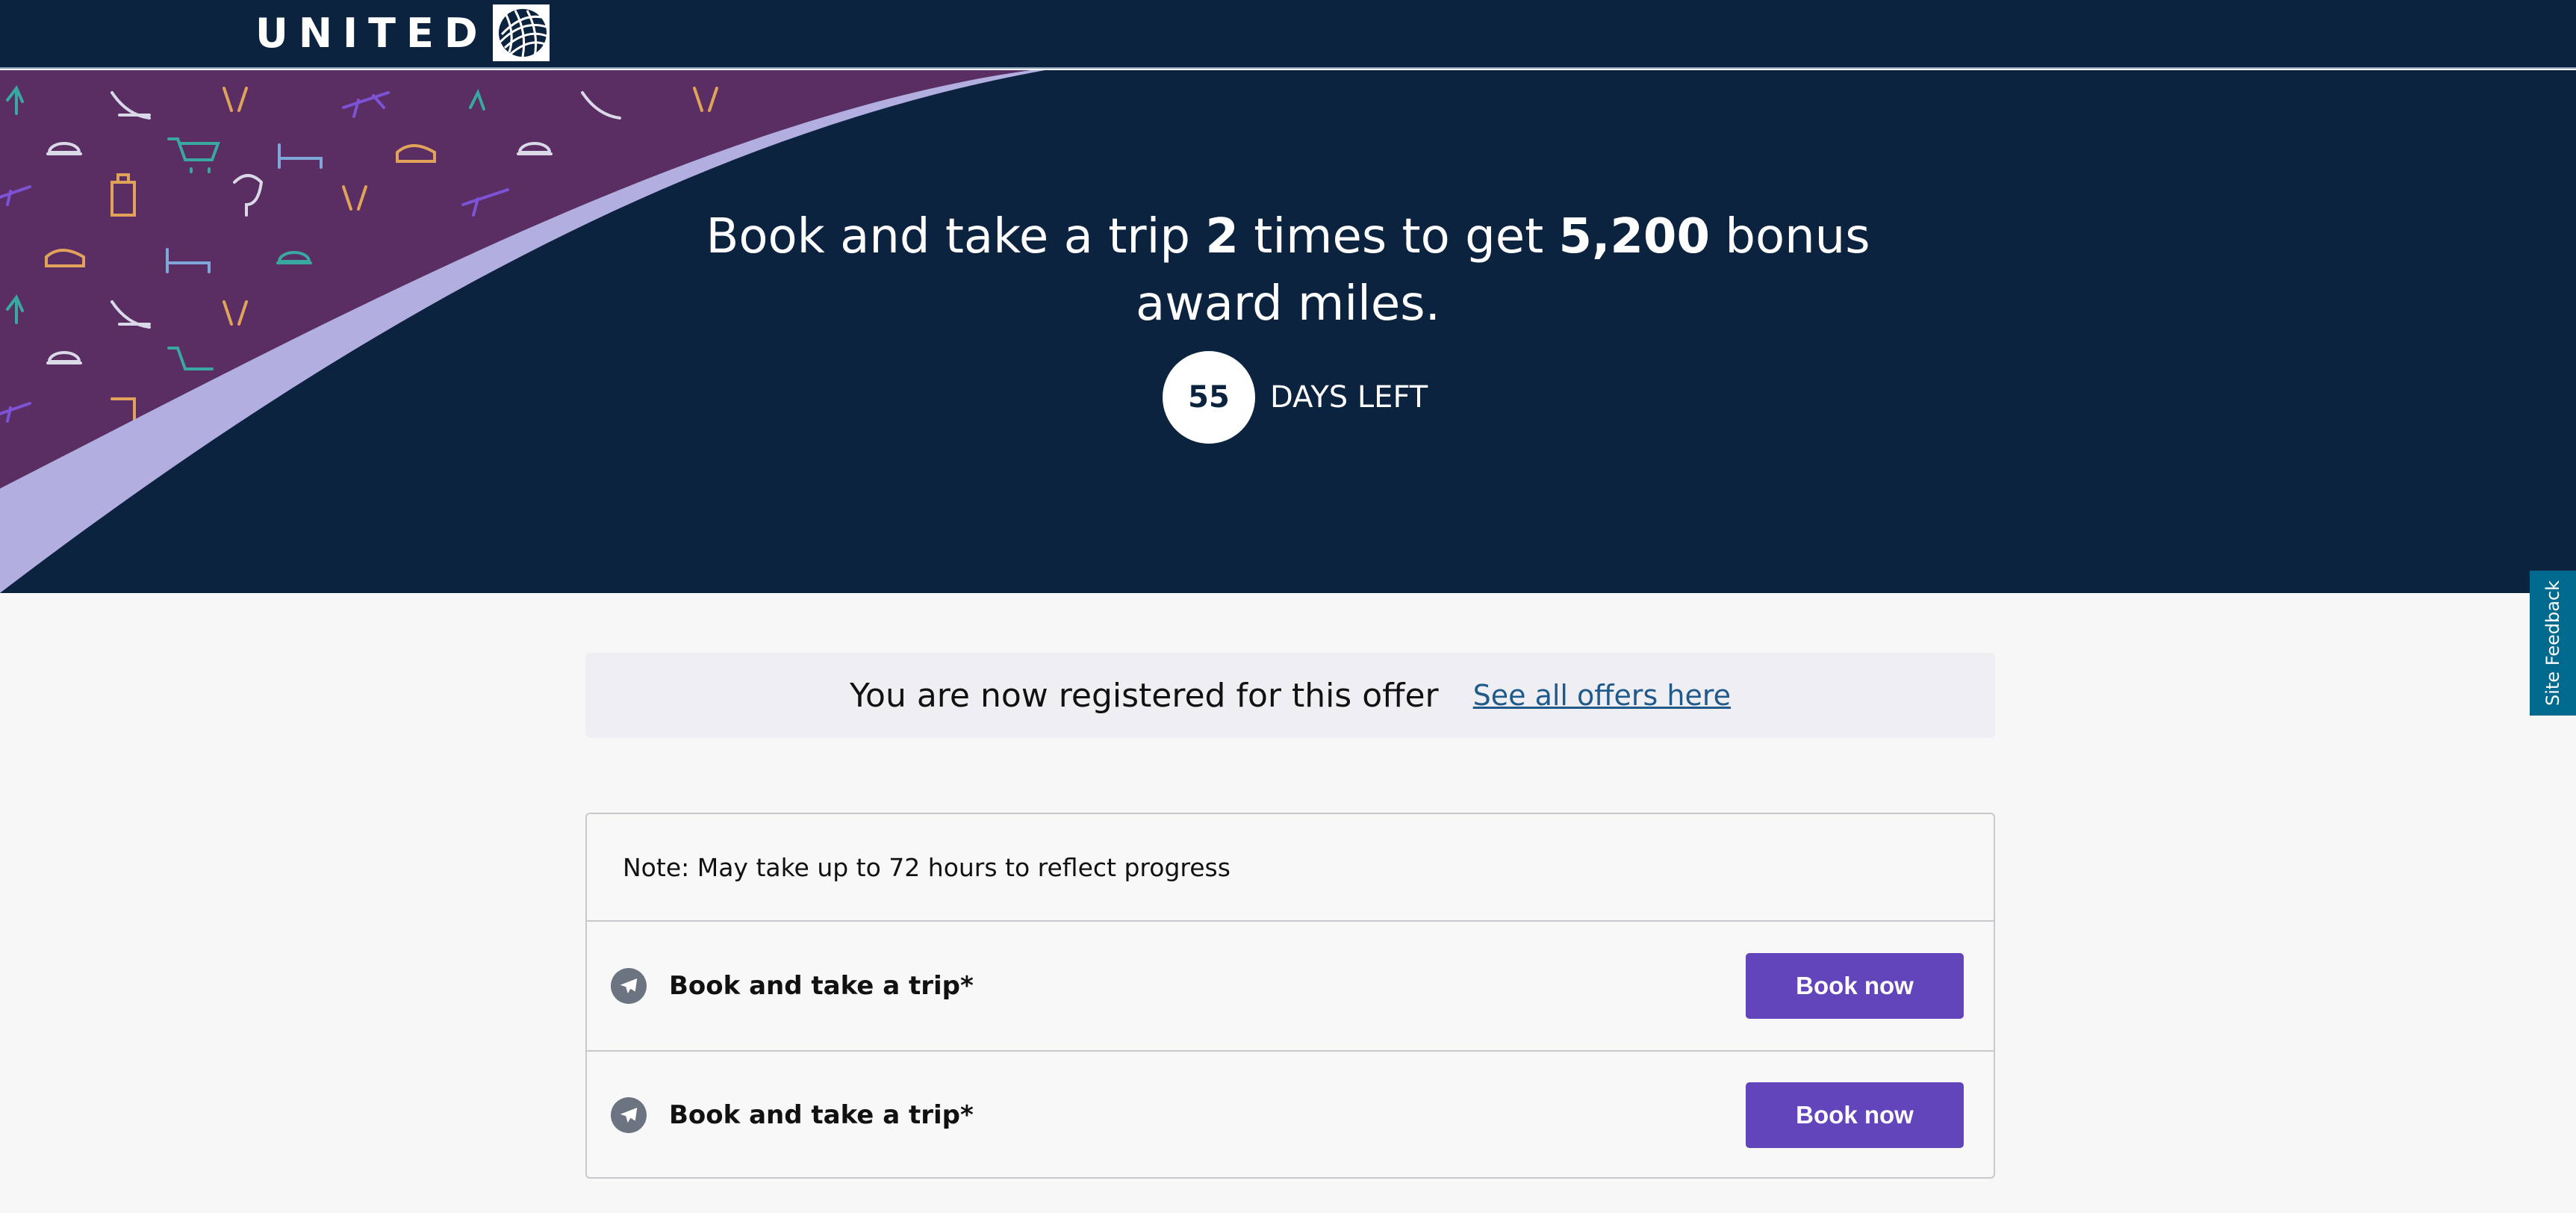 Image resolution: width=2576 pixels, height=1213 pixels. Describe the element at coordinates (1634, 237) in the screenshot. I see `bonus-miles: 5,200` at that location.